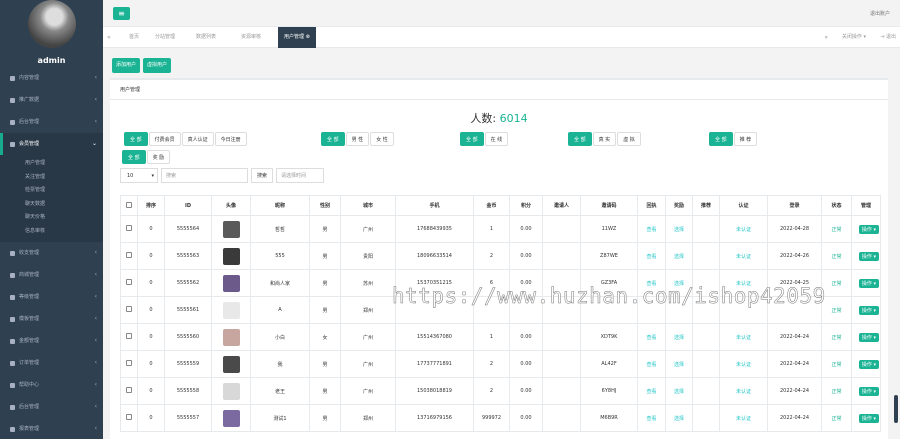 This screenshot has width=900, height=439. Describe the element at coordinates (230, 139) in the screenshot. I see `filter-button: 今日注册` at that location.